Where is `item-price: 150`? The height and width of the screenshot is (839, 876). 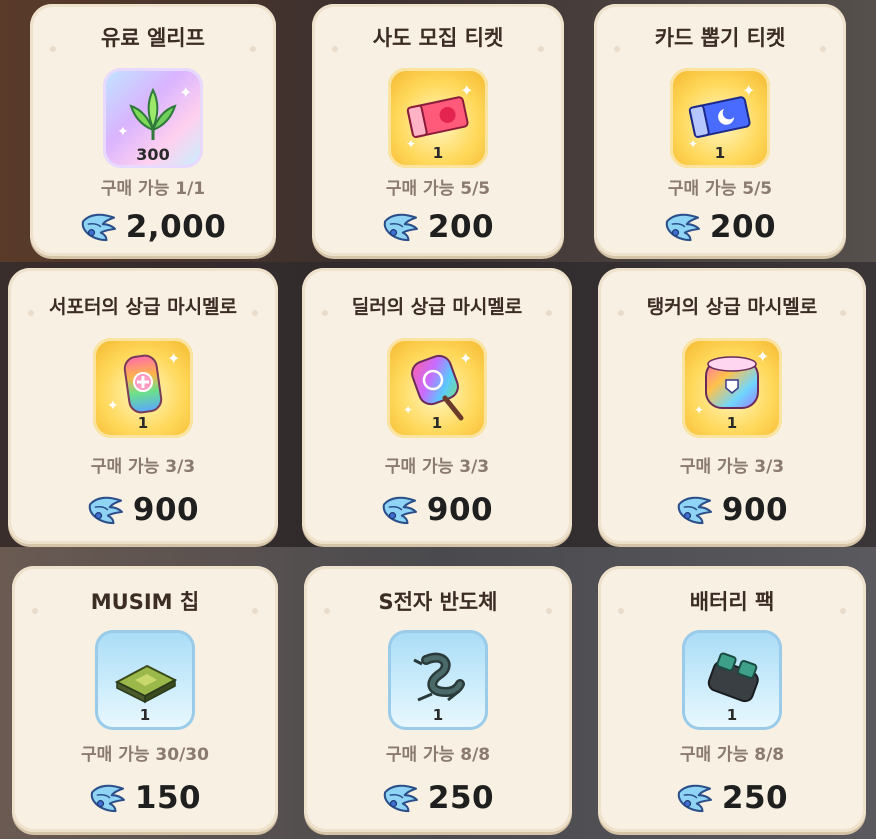 item-price: 150 is located at coordinates (168, 798).